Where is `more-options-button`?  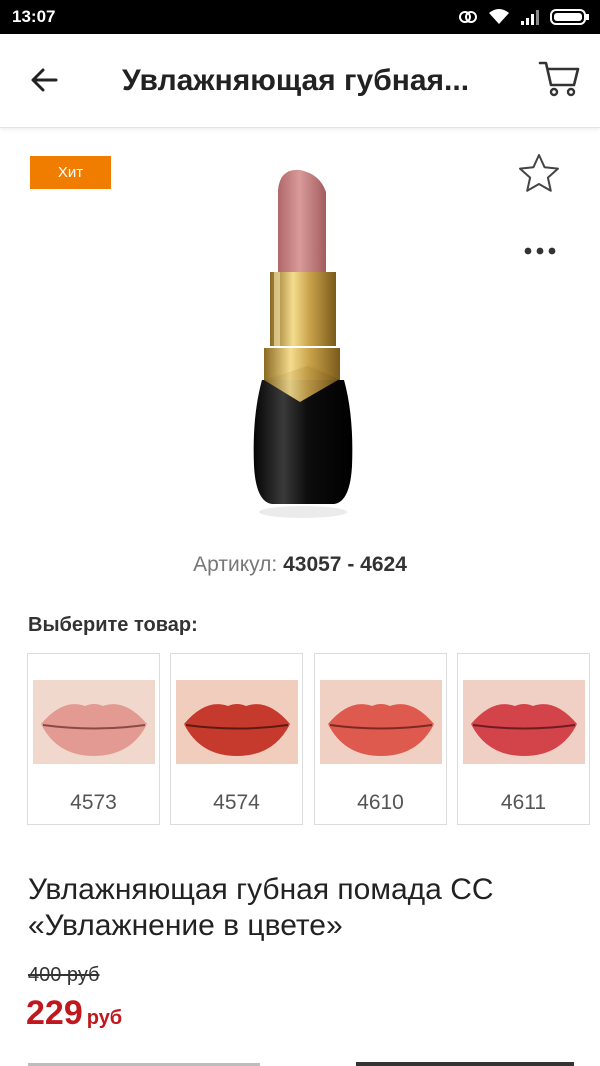
more-options-button is located at coordinates (540, 252).